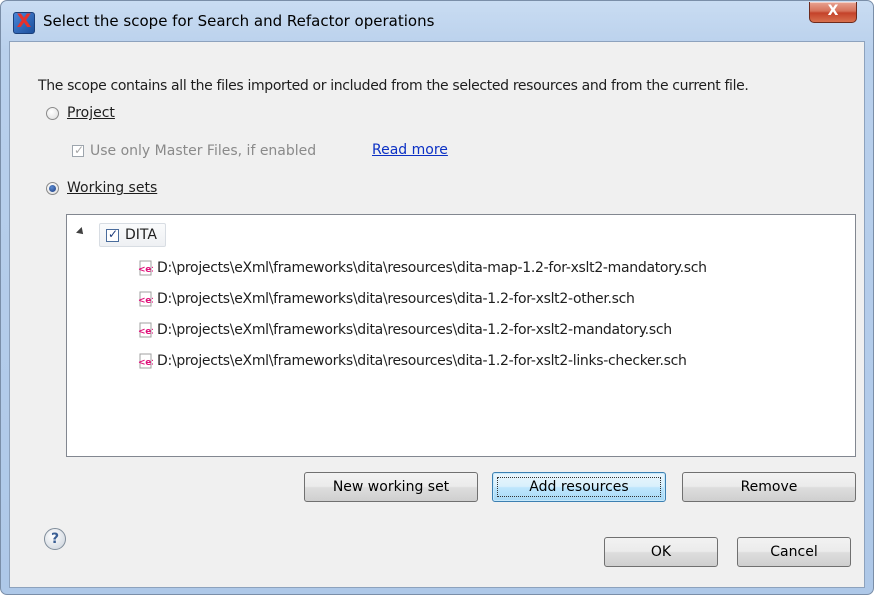 Image resolution: width=874 pixels, height=595 pixels. I want to click on close-button: X, so click(833, 12).